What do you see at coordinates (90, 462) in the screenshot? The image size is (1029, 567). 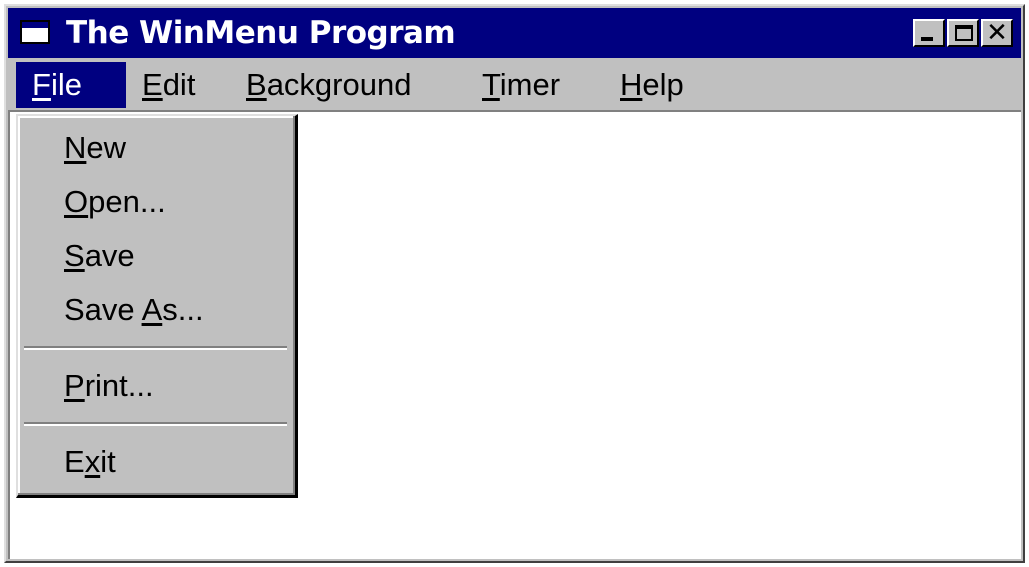 I see `menu-item-exit: Exit` at bounding box center [90, 462].